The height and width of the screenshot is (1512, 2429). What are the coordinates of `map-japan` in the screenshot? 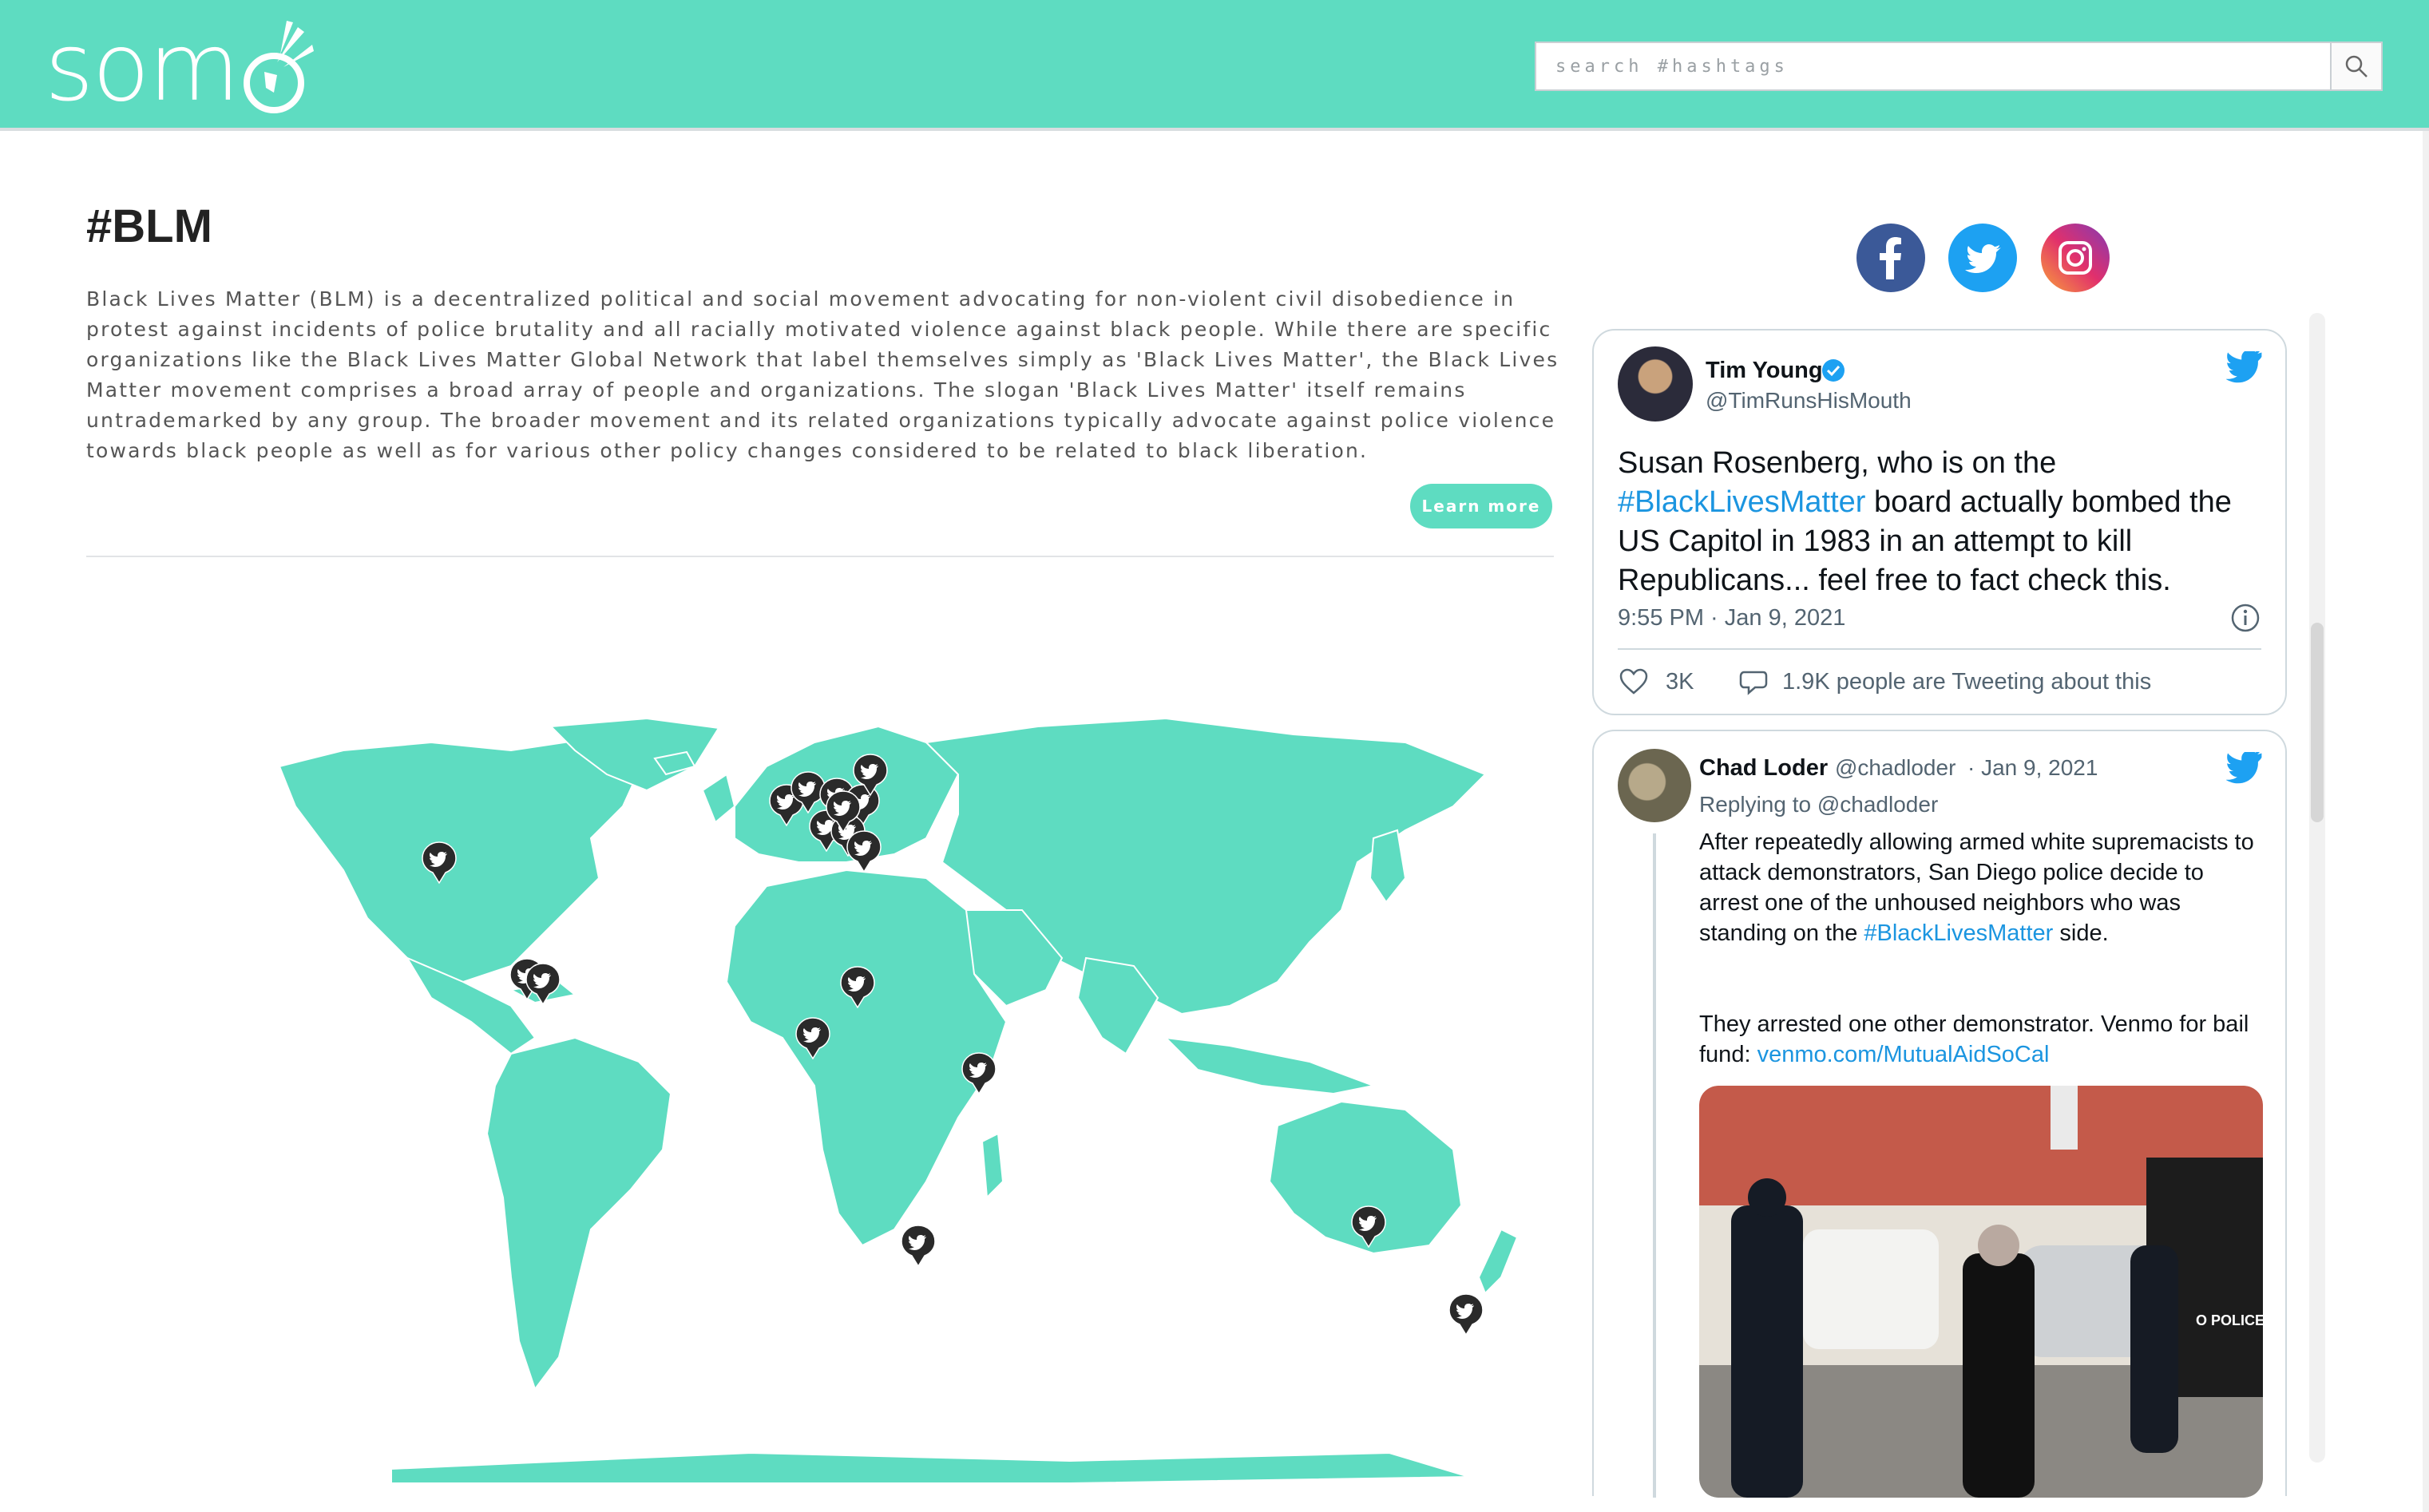 It's located at (1388, 866).